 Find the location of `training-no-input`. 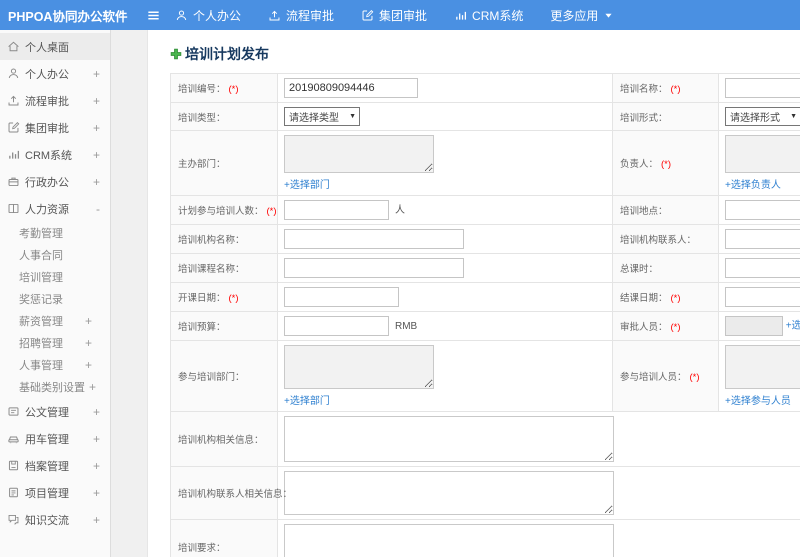

training-no-input is located at coordinates (351, 88).